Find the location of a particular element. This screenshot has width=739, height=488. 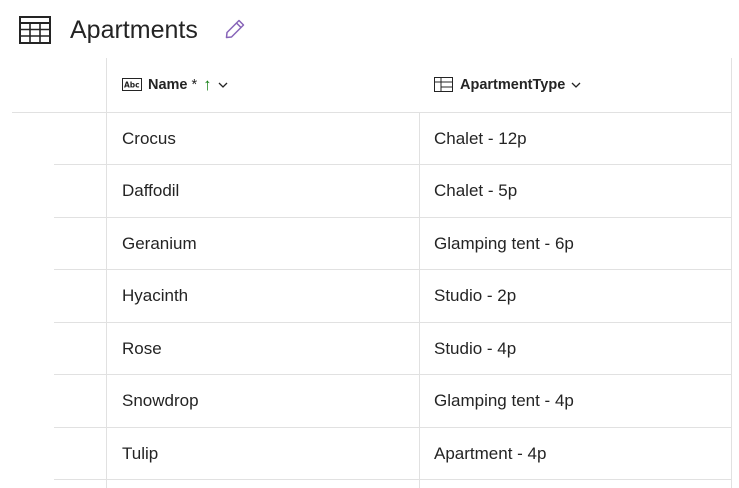

cell-apartmenttype: Chalet - 12p is located at coordinates (480, 139).